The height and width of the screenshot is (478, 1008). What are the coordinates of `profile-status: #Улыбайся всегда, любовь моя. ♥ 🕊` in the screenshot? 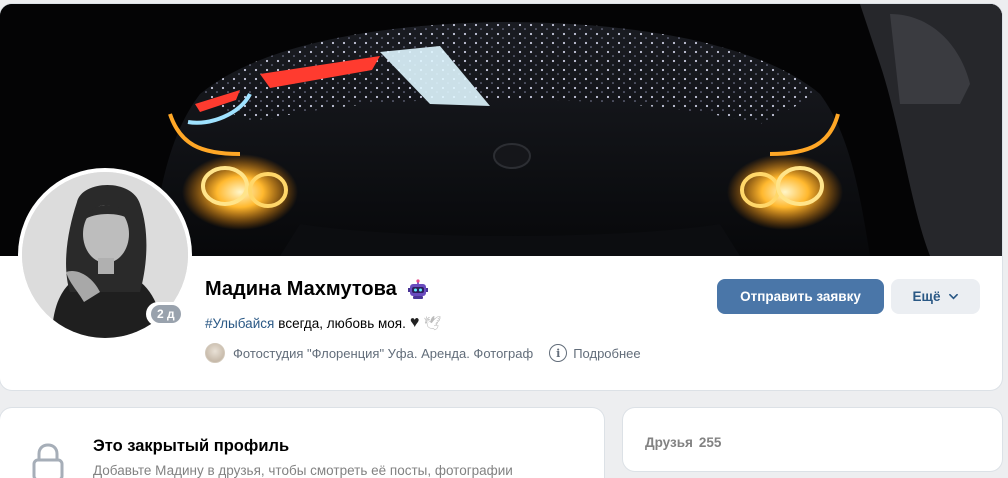 It's located at (323, 323).